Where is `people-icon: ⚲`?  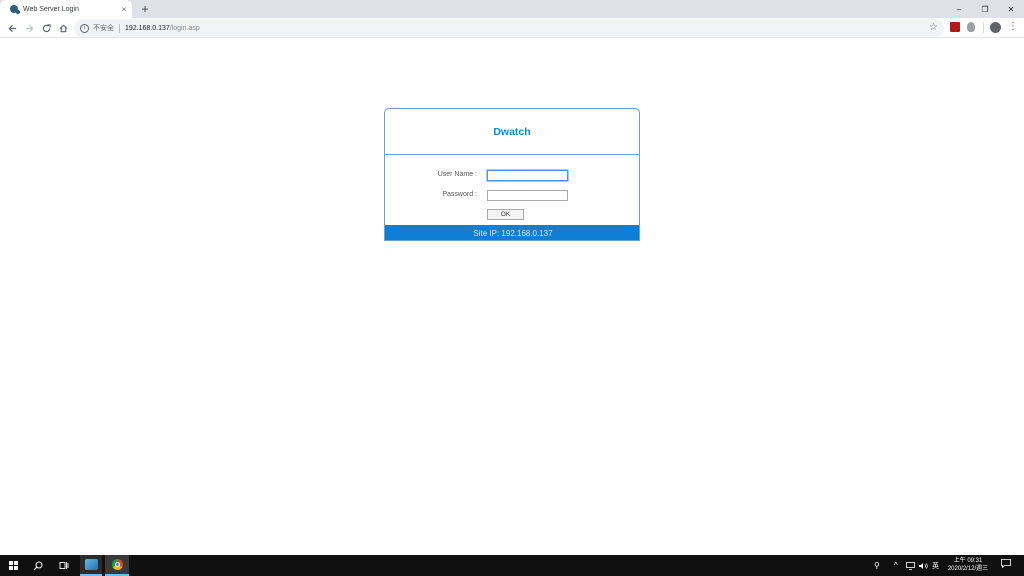 people-icon: ⚲ is located at coordinates (877, 565).